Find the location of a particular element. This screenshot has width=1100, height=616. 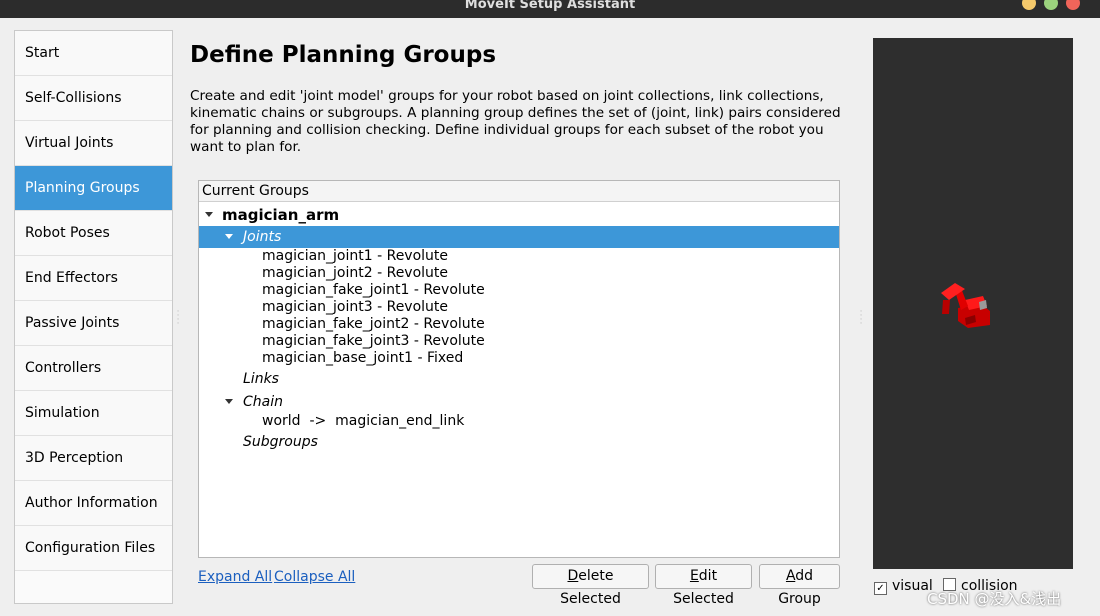

sidebar-item-passive-joints: Passive Joints is located at coordinates (93, 323).